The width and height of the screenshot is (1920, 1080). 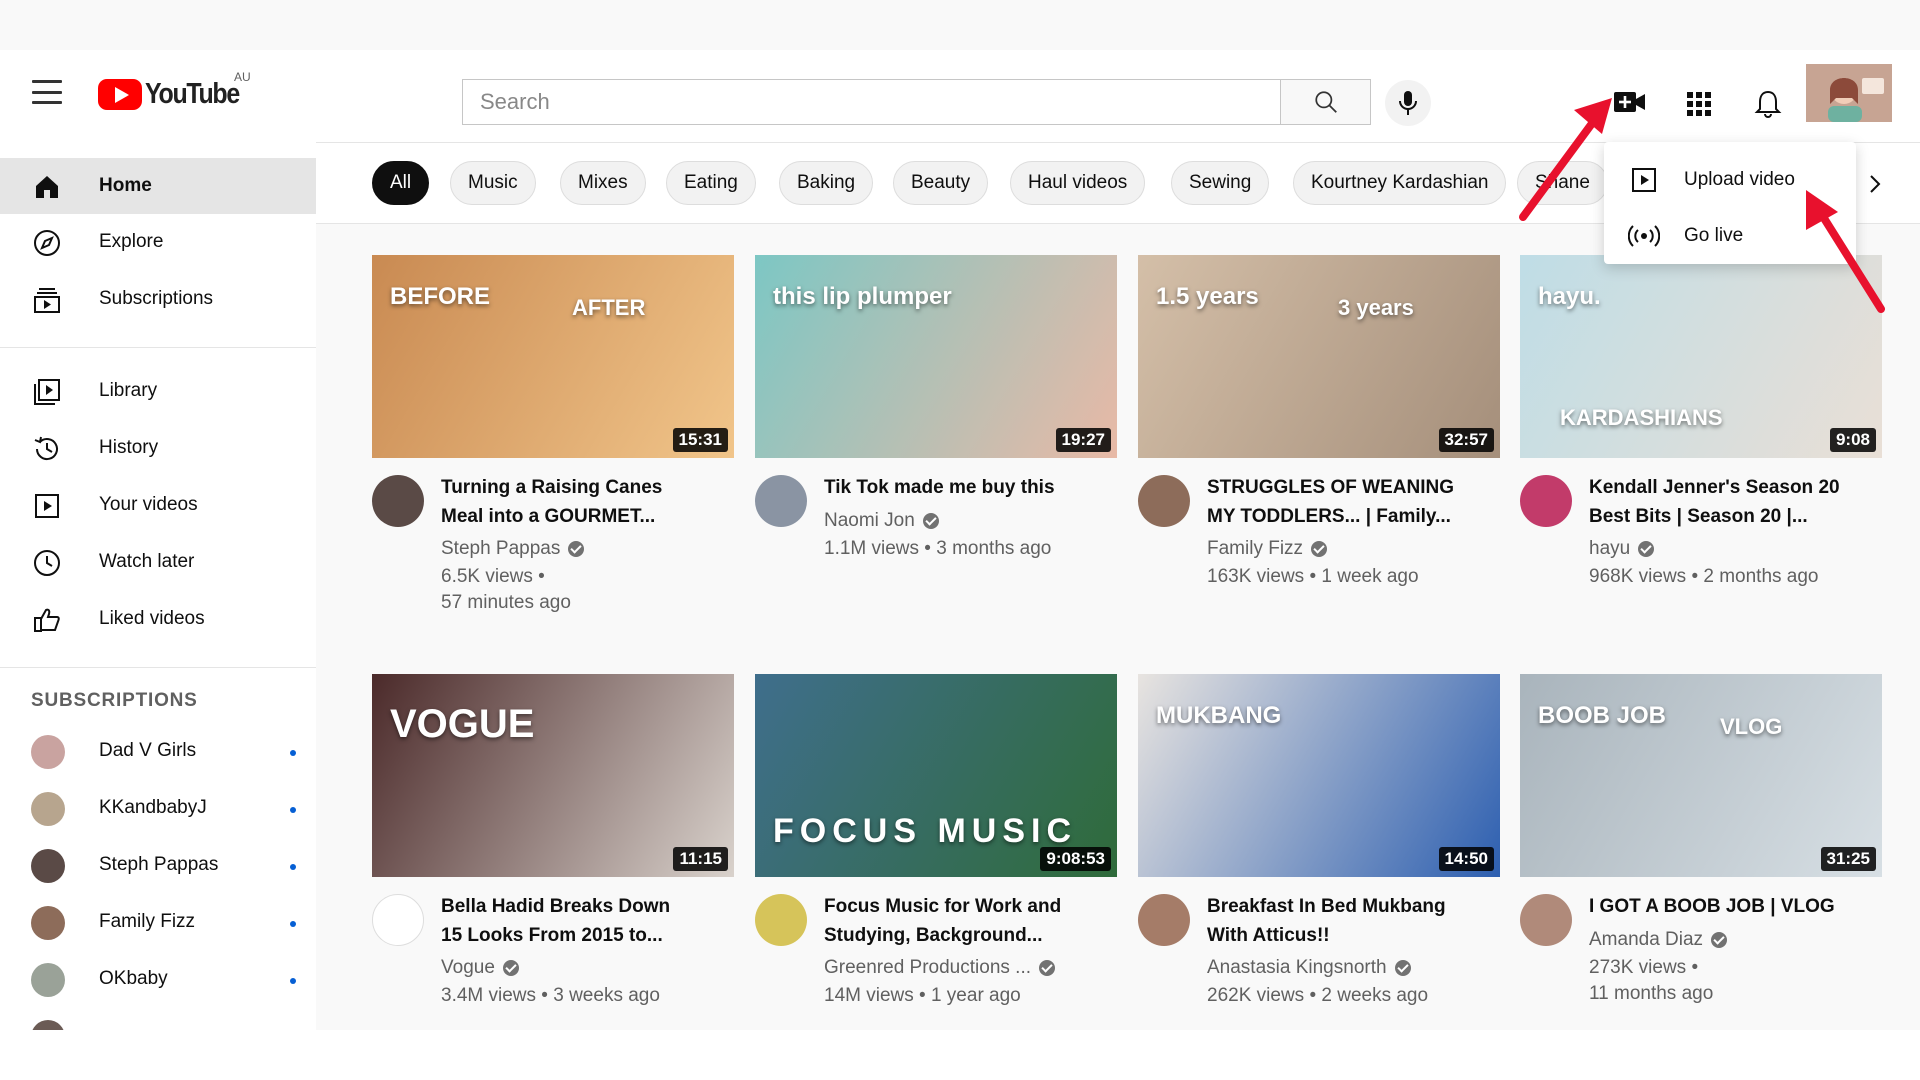 I want to click on channel-name: Steph Pappas, so click(x=513, y=549).